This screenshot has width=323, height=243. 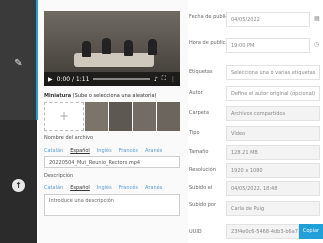 What do you see at coordinates (195, 232) in the screenshot?
I see `uuid-label: UUID` at bounding box center [195, 232].